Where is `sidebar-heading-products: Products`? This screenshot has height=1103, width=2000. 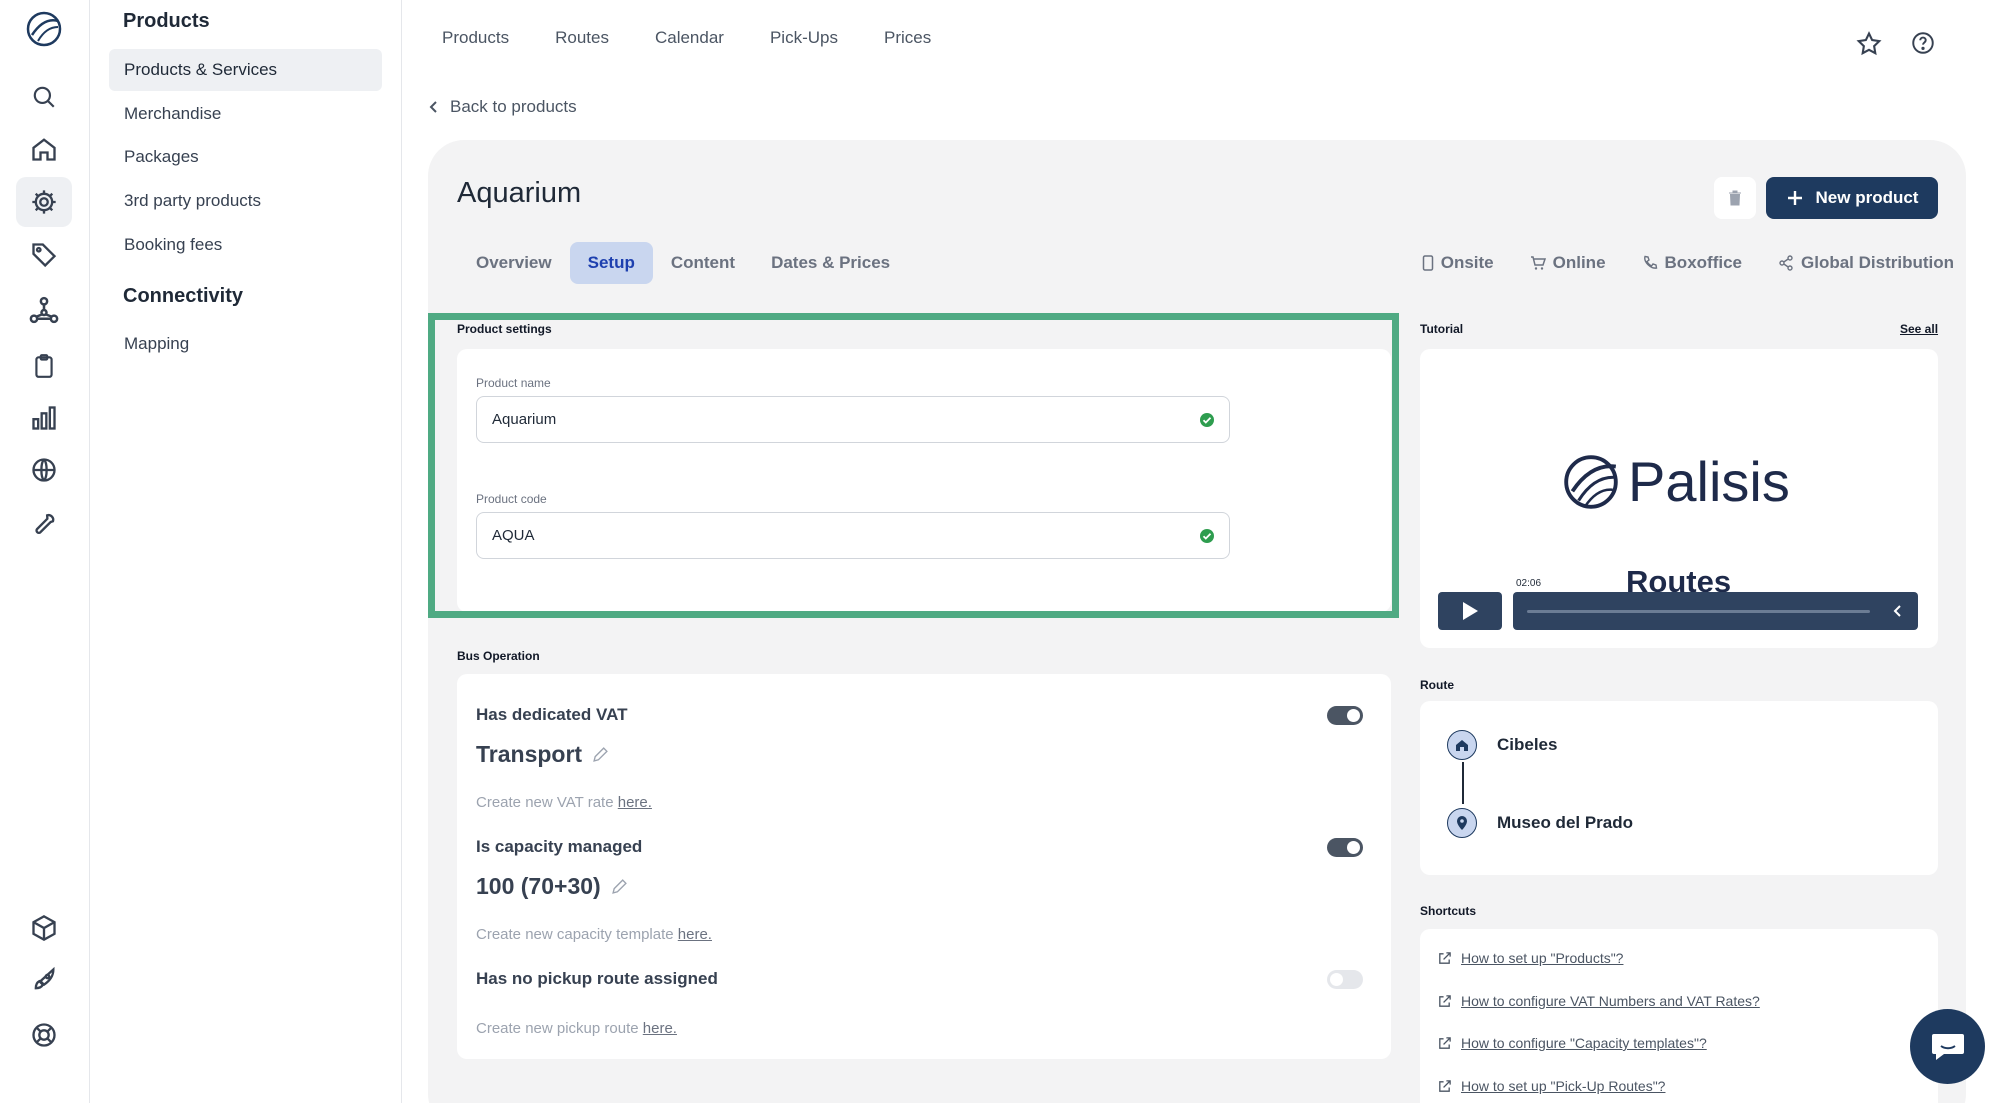
sidebar-heading-products: Products is located at coordinates (166, 21).